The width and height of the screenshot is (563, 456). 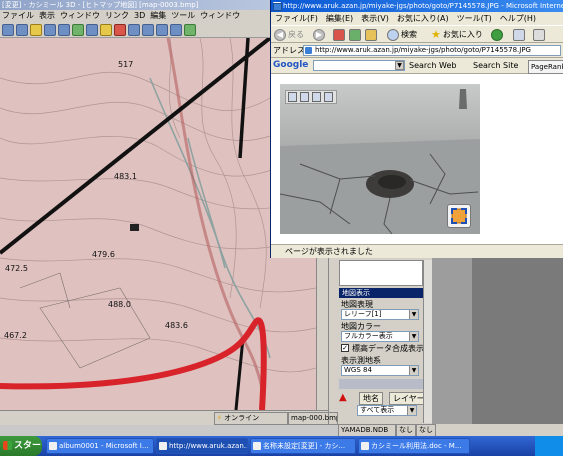 What do you see at coordinates (380, 314) in the screenshot?
I see `map-display-select: レリーフ[1] ▼` at bounding box center [380, 314].